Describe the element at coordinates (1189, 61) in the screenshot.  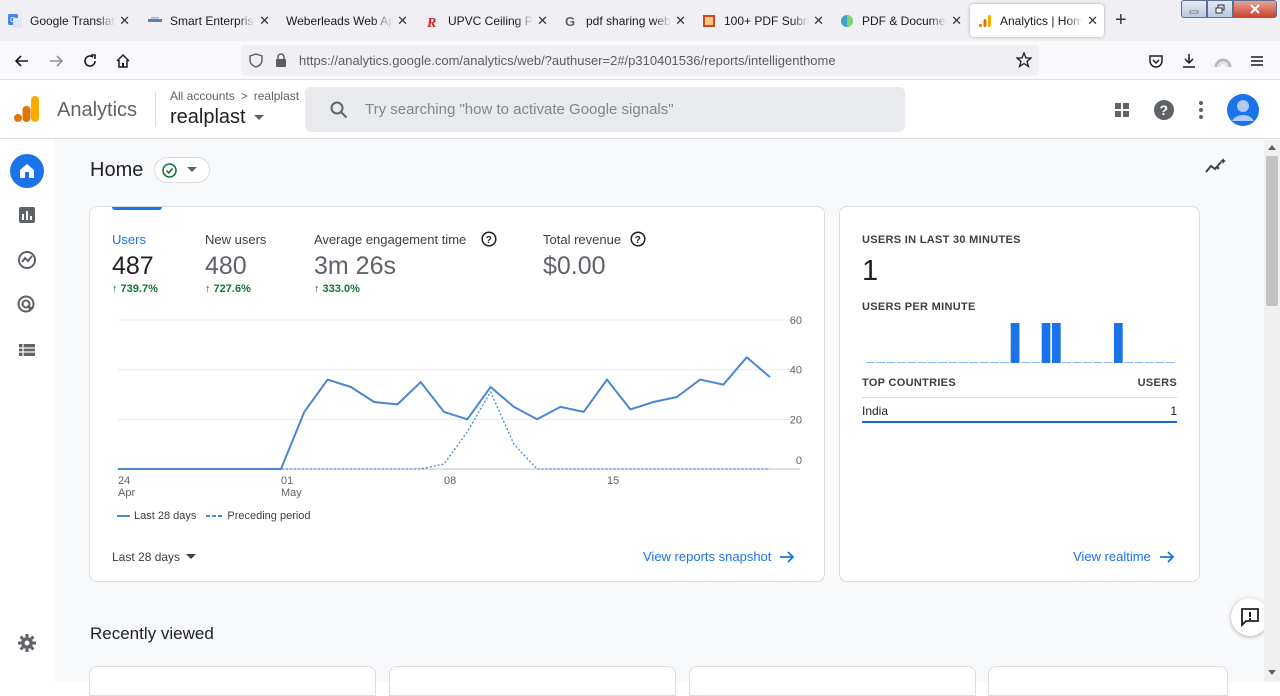
I see `downloads-button` at that location.